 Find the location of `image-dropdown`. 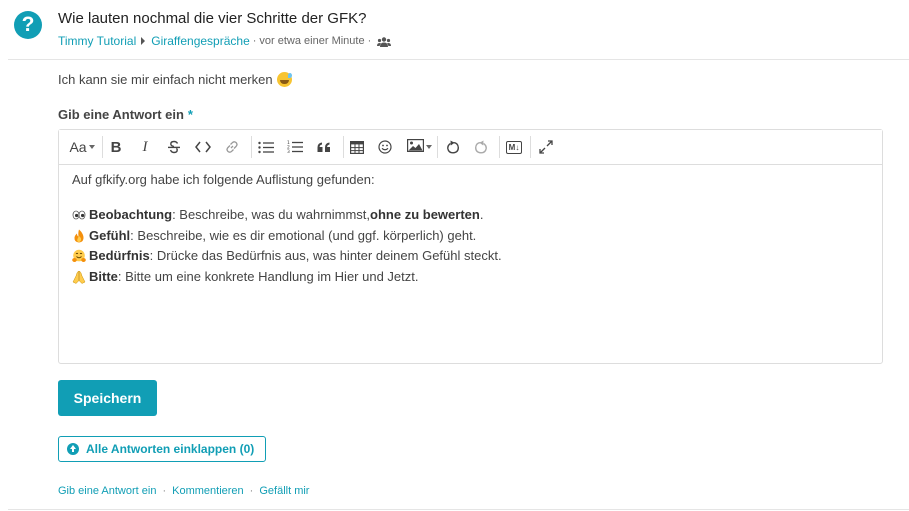

image-dropdown is located at coordinates (419, 147).